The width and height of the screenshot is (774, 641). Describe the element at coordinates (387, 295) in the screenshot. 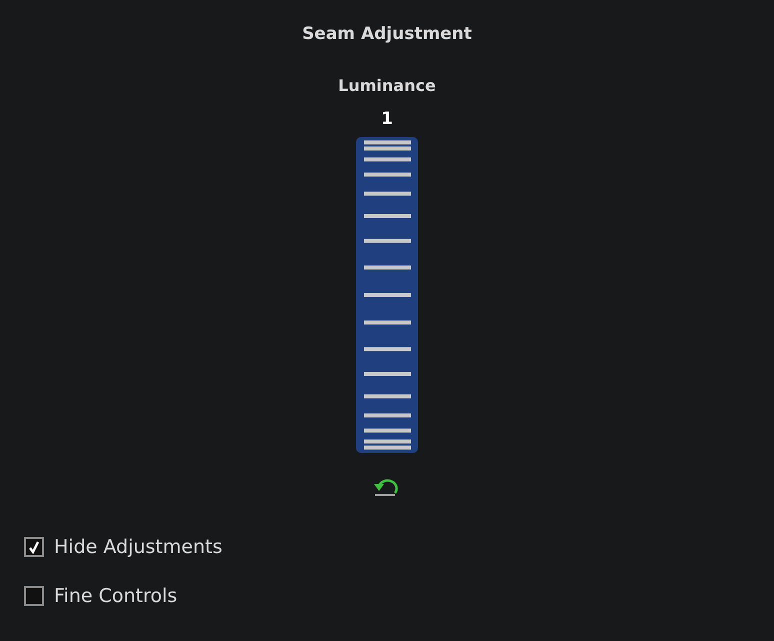

I see `jog-wheel` at that location.